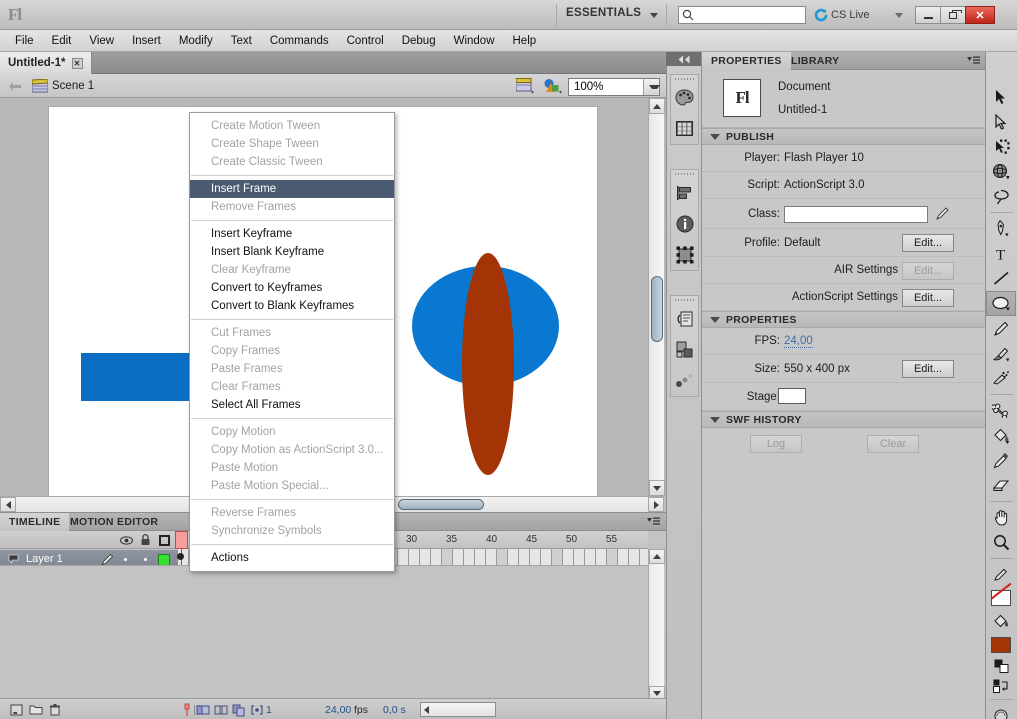 The width and height of the screenshot is (1017, 719). I want to click on ctx-create-motion-tween: Create Motion Tween, so click(292, 126).